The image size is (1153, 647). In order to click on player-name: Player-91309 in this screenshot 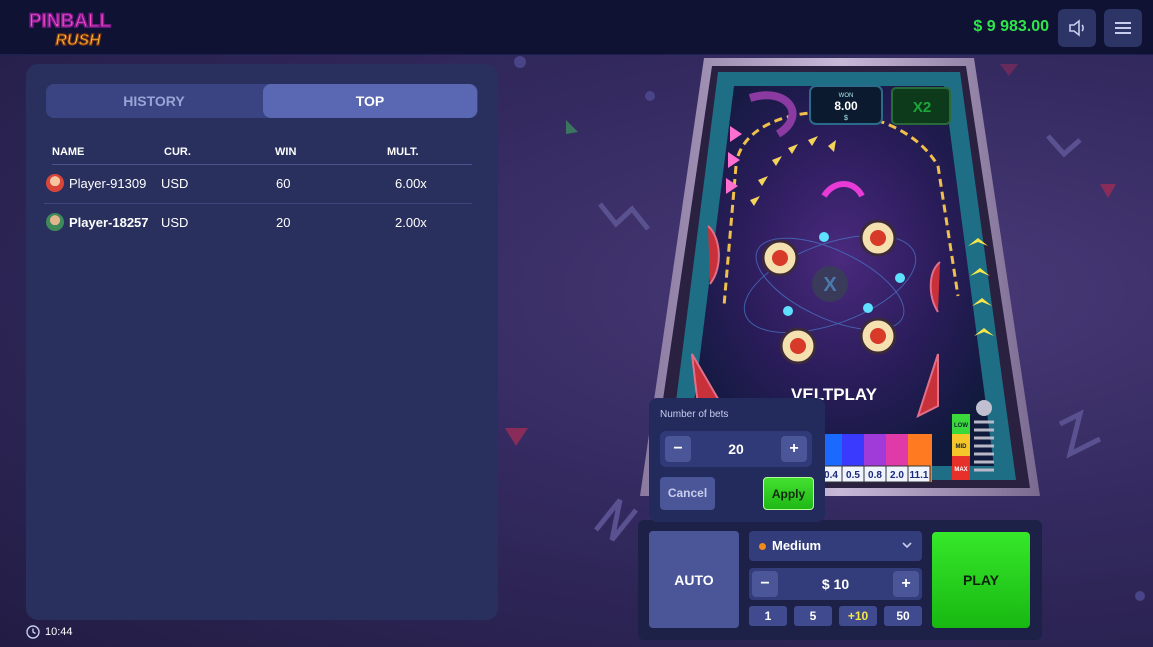, I will do `click(108, 183)`.